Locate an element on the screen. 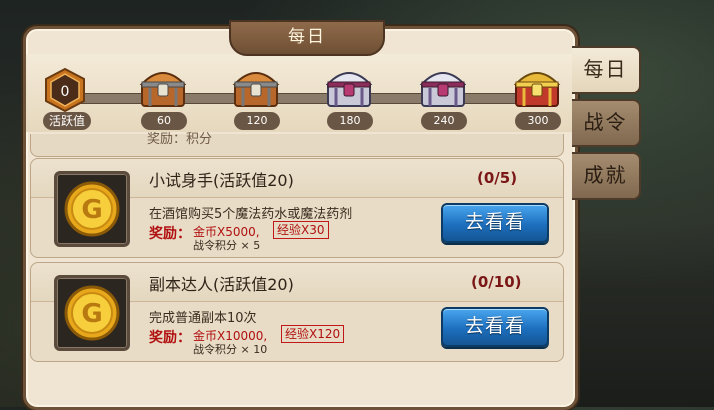  reward-exp: 经验X30 is located at coordinates (301, 230).